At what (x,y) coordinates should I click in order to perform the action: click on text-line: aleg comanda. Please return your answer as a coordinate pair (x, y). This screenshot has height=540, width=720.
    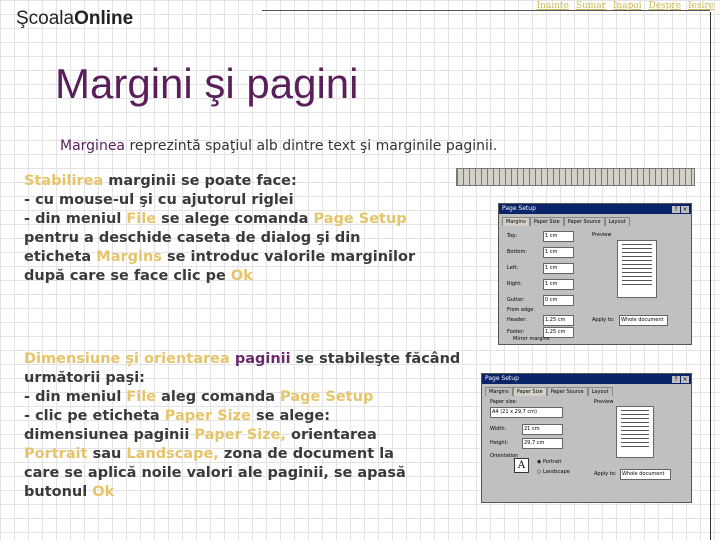
    Looking at the image, I should click on (218, 397).